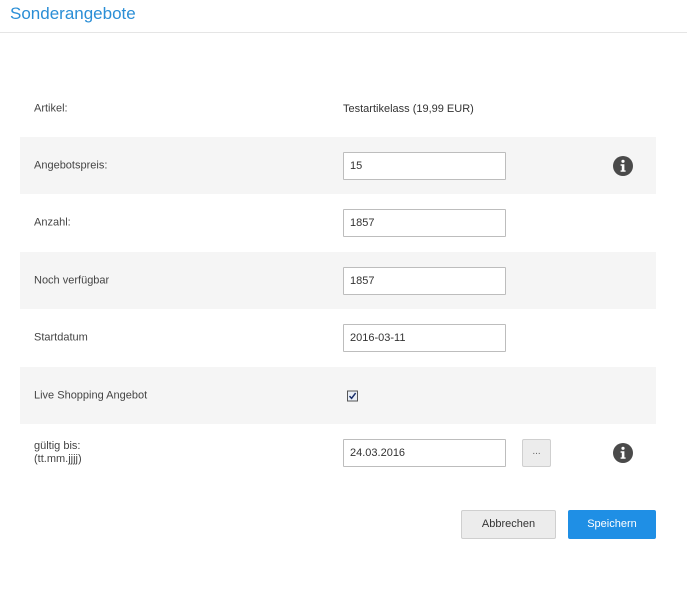 Image resolution: width=687 pixels, height=600 pixels. Describe the element at coordinates (338, 280) in the screenshot. I see `row-noch-verfuegbar: Noch verfügbar` at that location.